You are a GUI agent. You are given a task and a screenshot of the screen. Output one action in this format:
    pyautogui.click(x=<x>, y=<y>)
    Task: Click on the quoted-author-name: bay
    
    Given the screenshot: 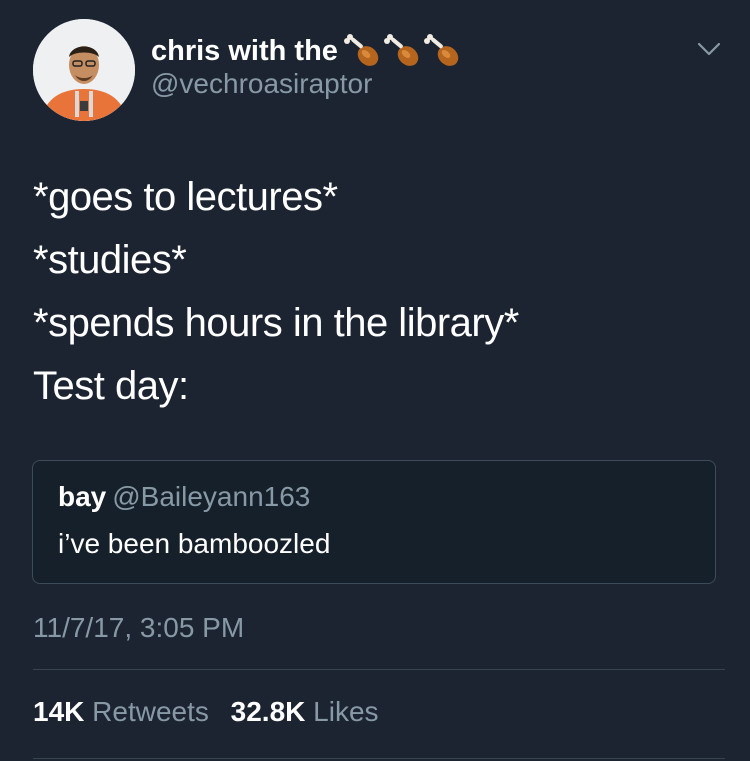 What is the action you would take?
    pyautogui.click(x=82, y=496)
    